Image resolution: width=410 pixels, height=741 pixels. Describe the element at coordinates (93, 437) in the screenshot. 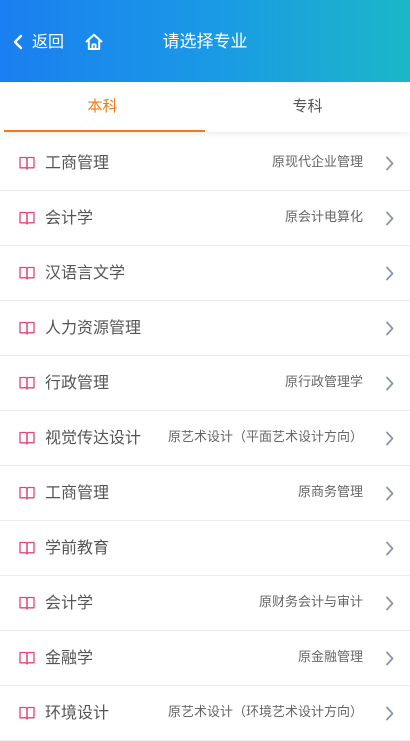

I see `major-name: 视觉传达设计` at that location.